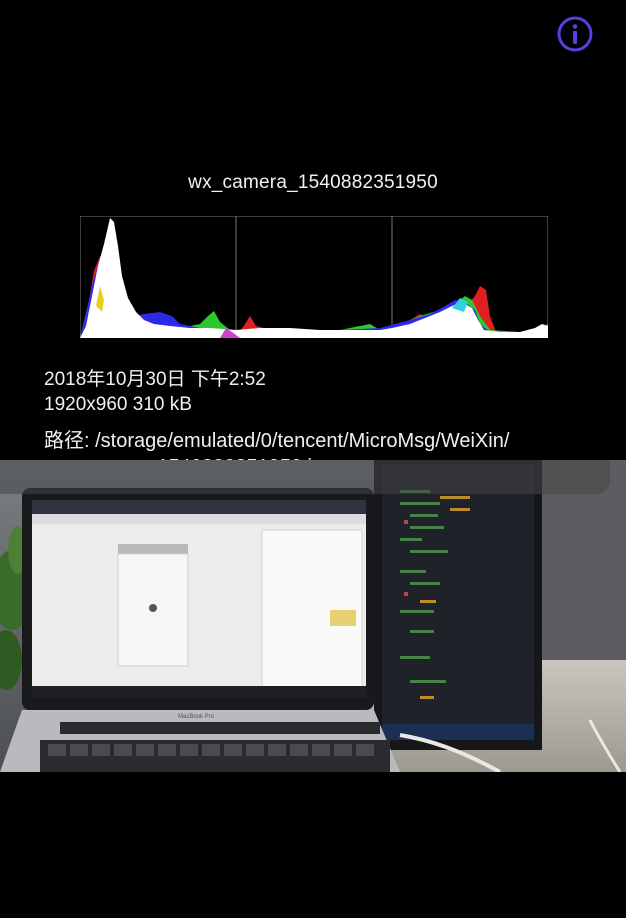  What do you see at coordinates (314, 277) in the screenshot?
I see `histogram-chart` at bounding box center [314, 277].